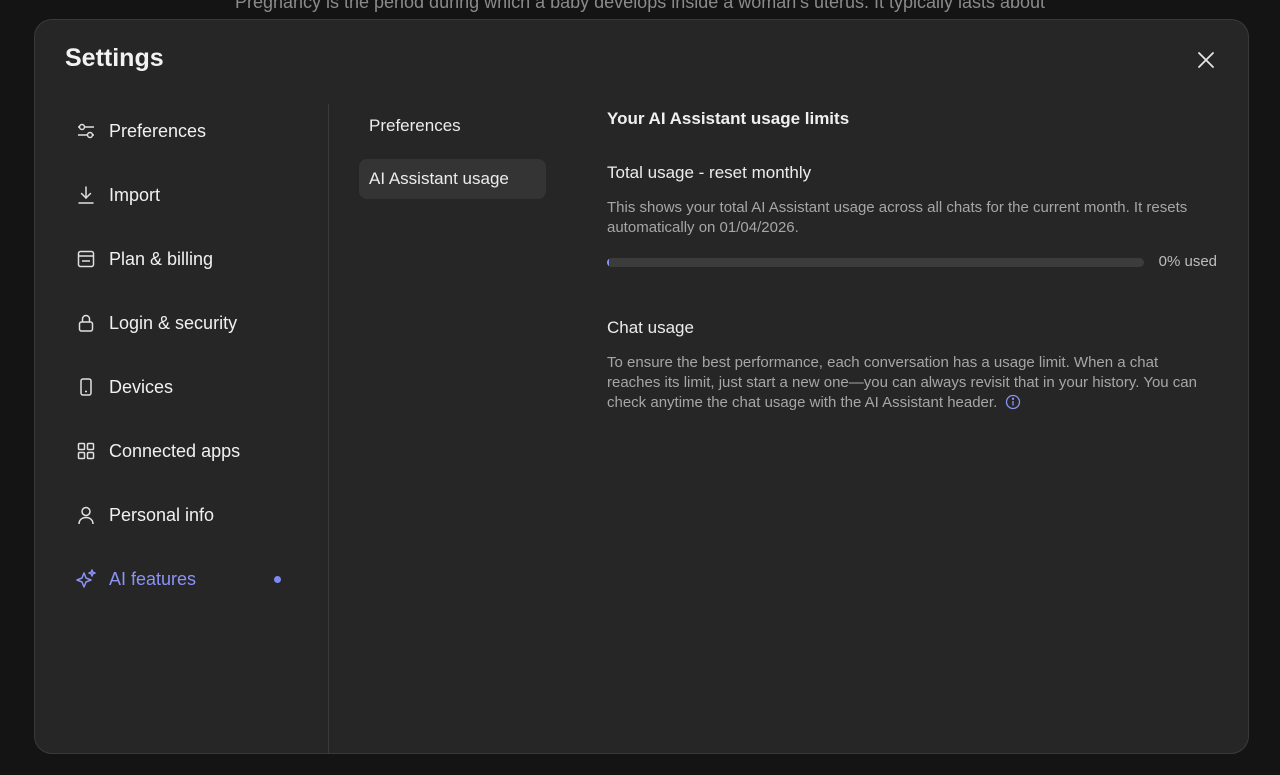  I want to click on sparkle-icon, so click(86, 579).